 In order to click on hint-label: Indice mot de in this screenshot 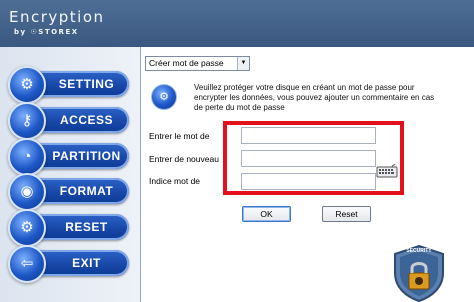, I will do `click(175, 181)`.